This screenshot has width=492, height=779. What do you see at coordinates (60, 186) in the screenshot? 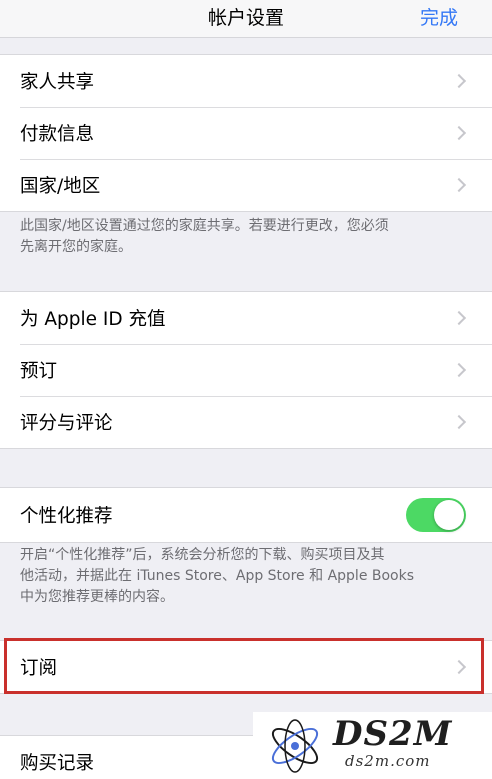
I see `row-label: 国家/地区` at bounding box center [60, 186].